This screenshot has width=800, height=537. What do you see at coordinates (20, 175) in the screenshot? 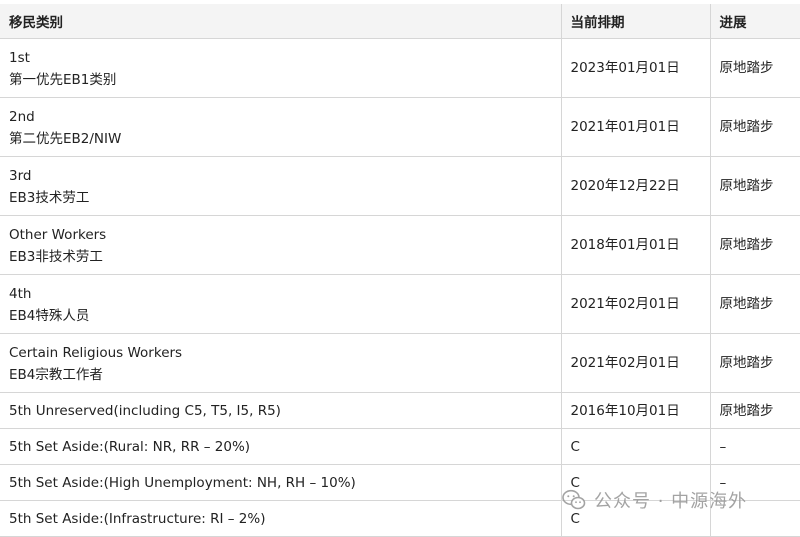
I see `category-rank: 3rd` at bounding box center [20, 175].